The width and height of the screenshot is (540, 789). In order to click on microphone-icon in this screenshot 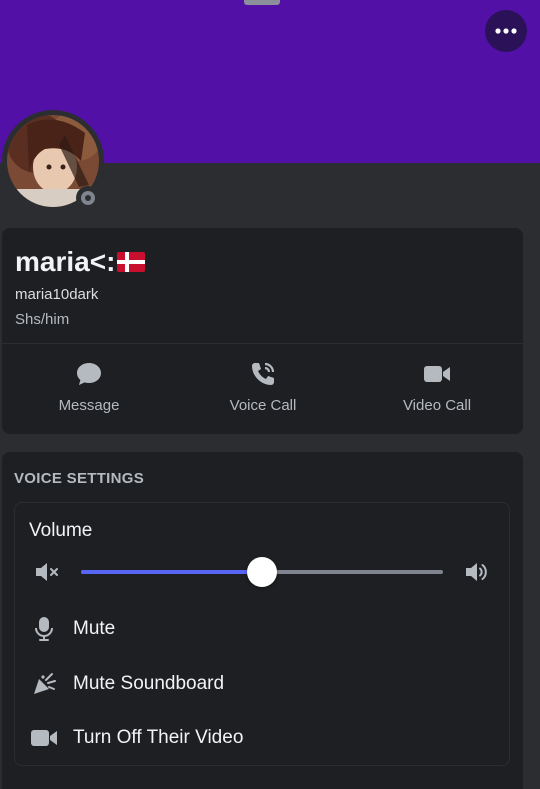, I will do `click(44, 629)`.